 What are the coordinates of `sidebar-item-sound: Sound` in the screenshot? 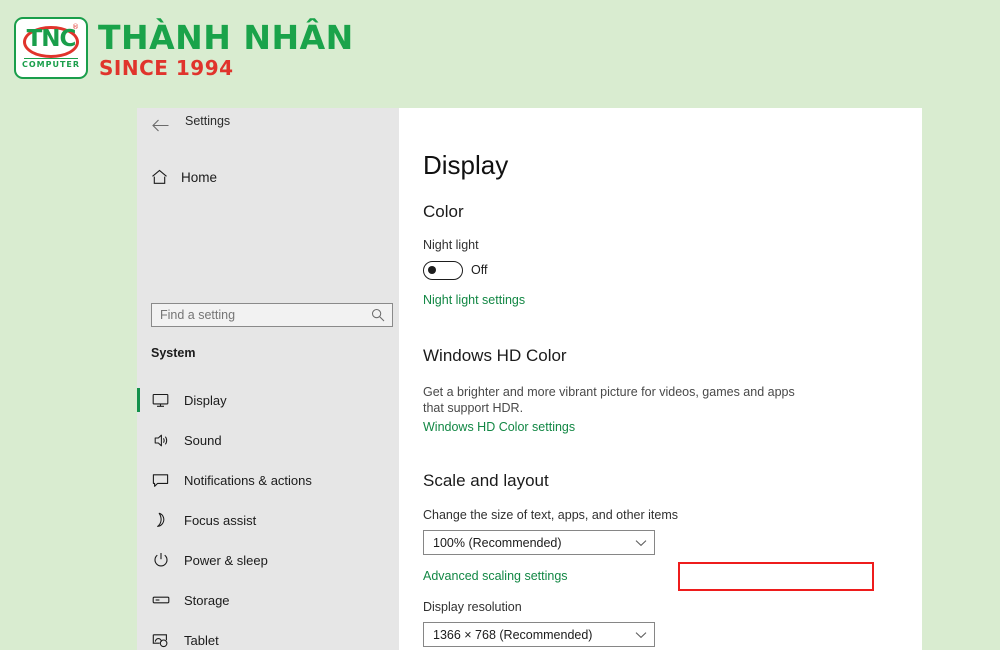 It's located at (268, 440).